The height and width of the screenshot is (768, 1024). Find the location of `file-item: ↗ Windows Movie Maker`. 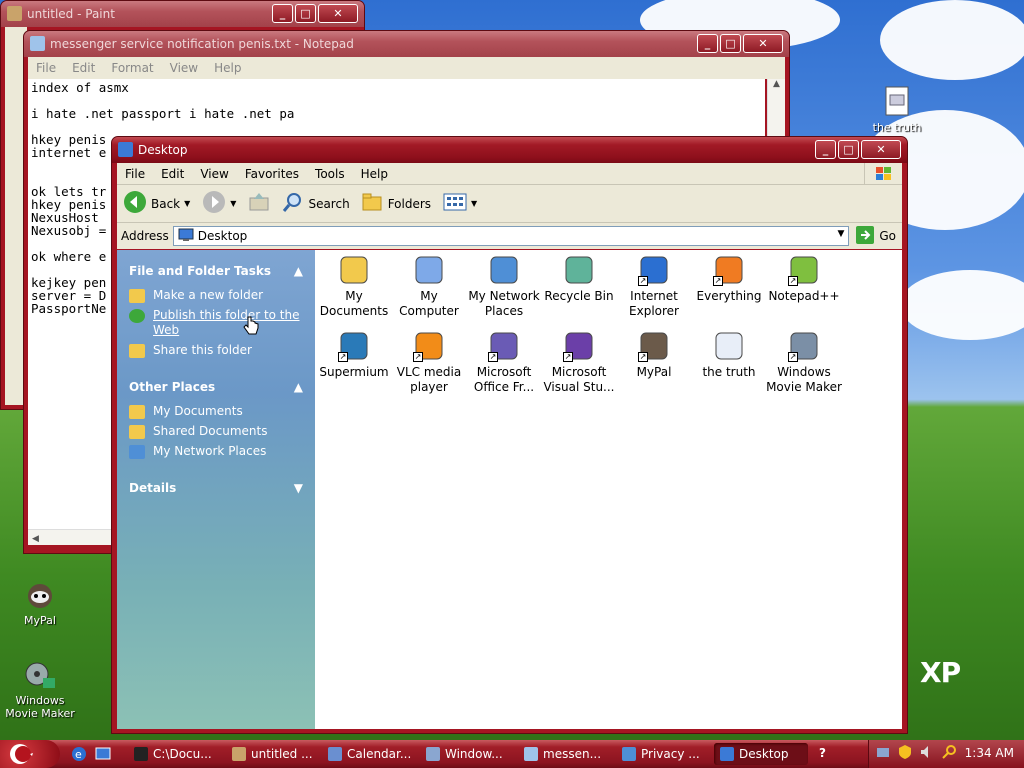

file-item: ↗ Windows Movie Maker is located at coordinates (804, 362).